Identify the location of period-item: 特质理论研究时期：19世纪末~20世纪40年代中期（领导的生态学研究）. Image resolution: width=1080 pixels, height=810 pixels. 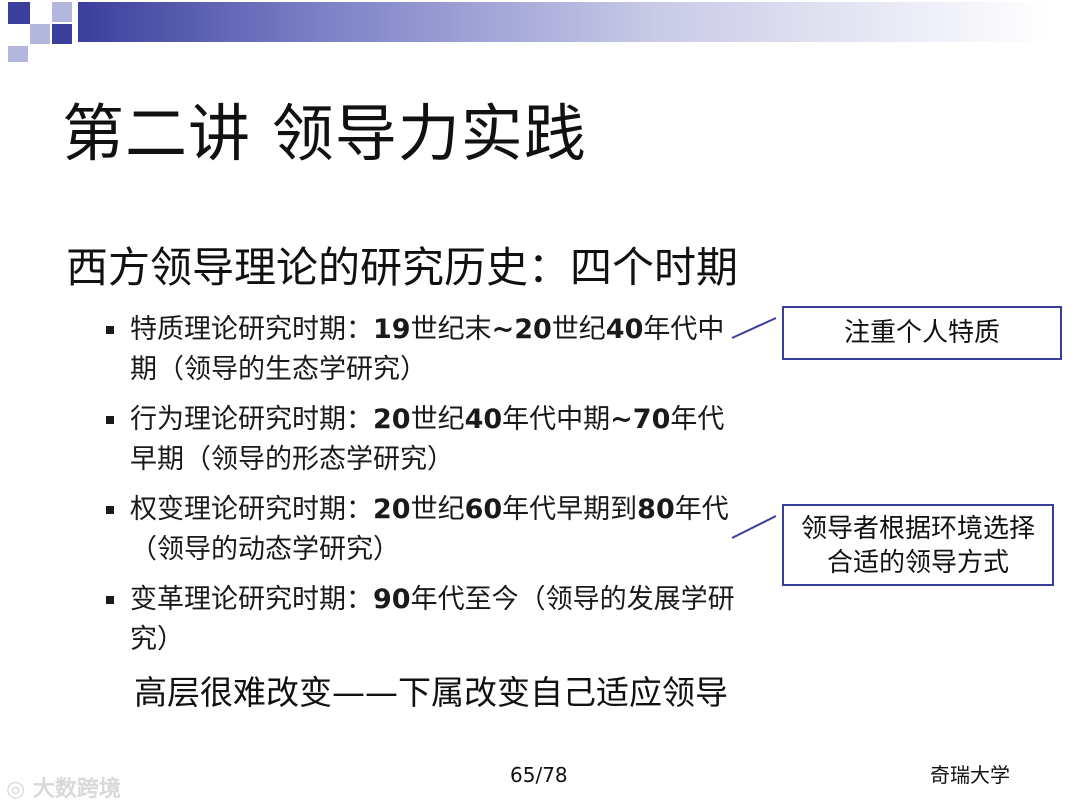
(424, 350).